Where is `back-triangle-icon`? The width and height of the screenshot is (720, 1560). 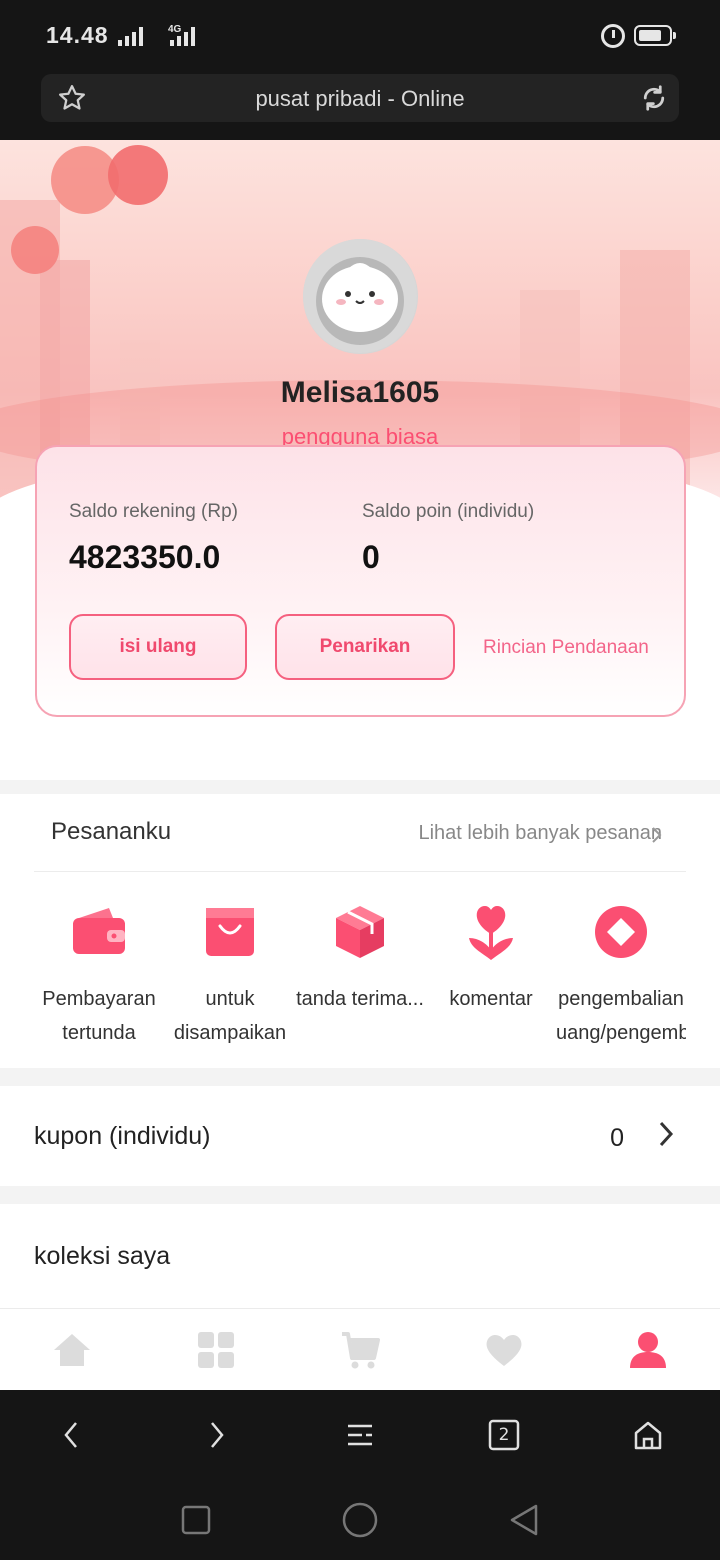
back-triangle-icon is located at coordinates (524, 1520).